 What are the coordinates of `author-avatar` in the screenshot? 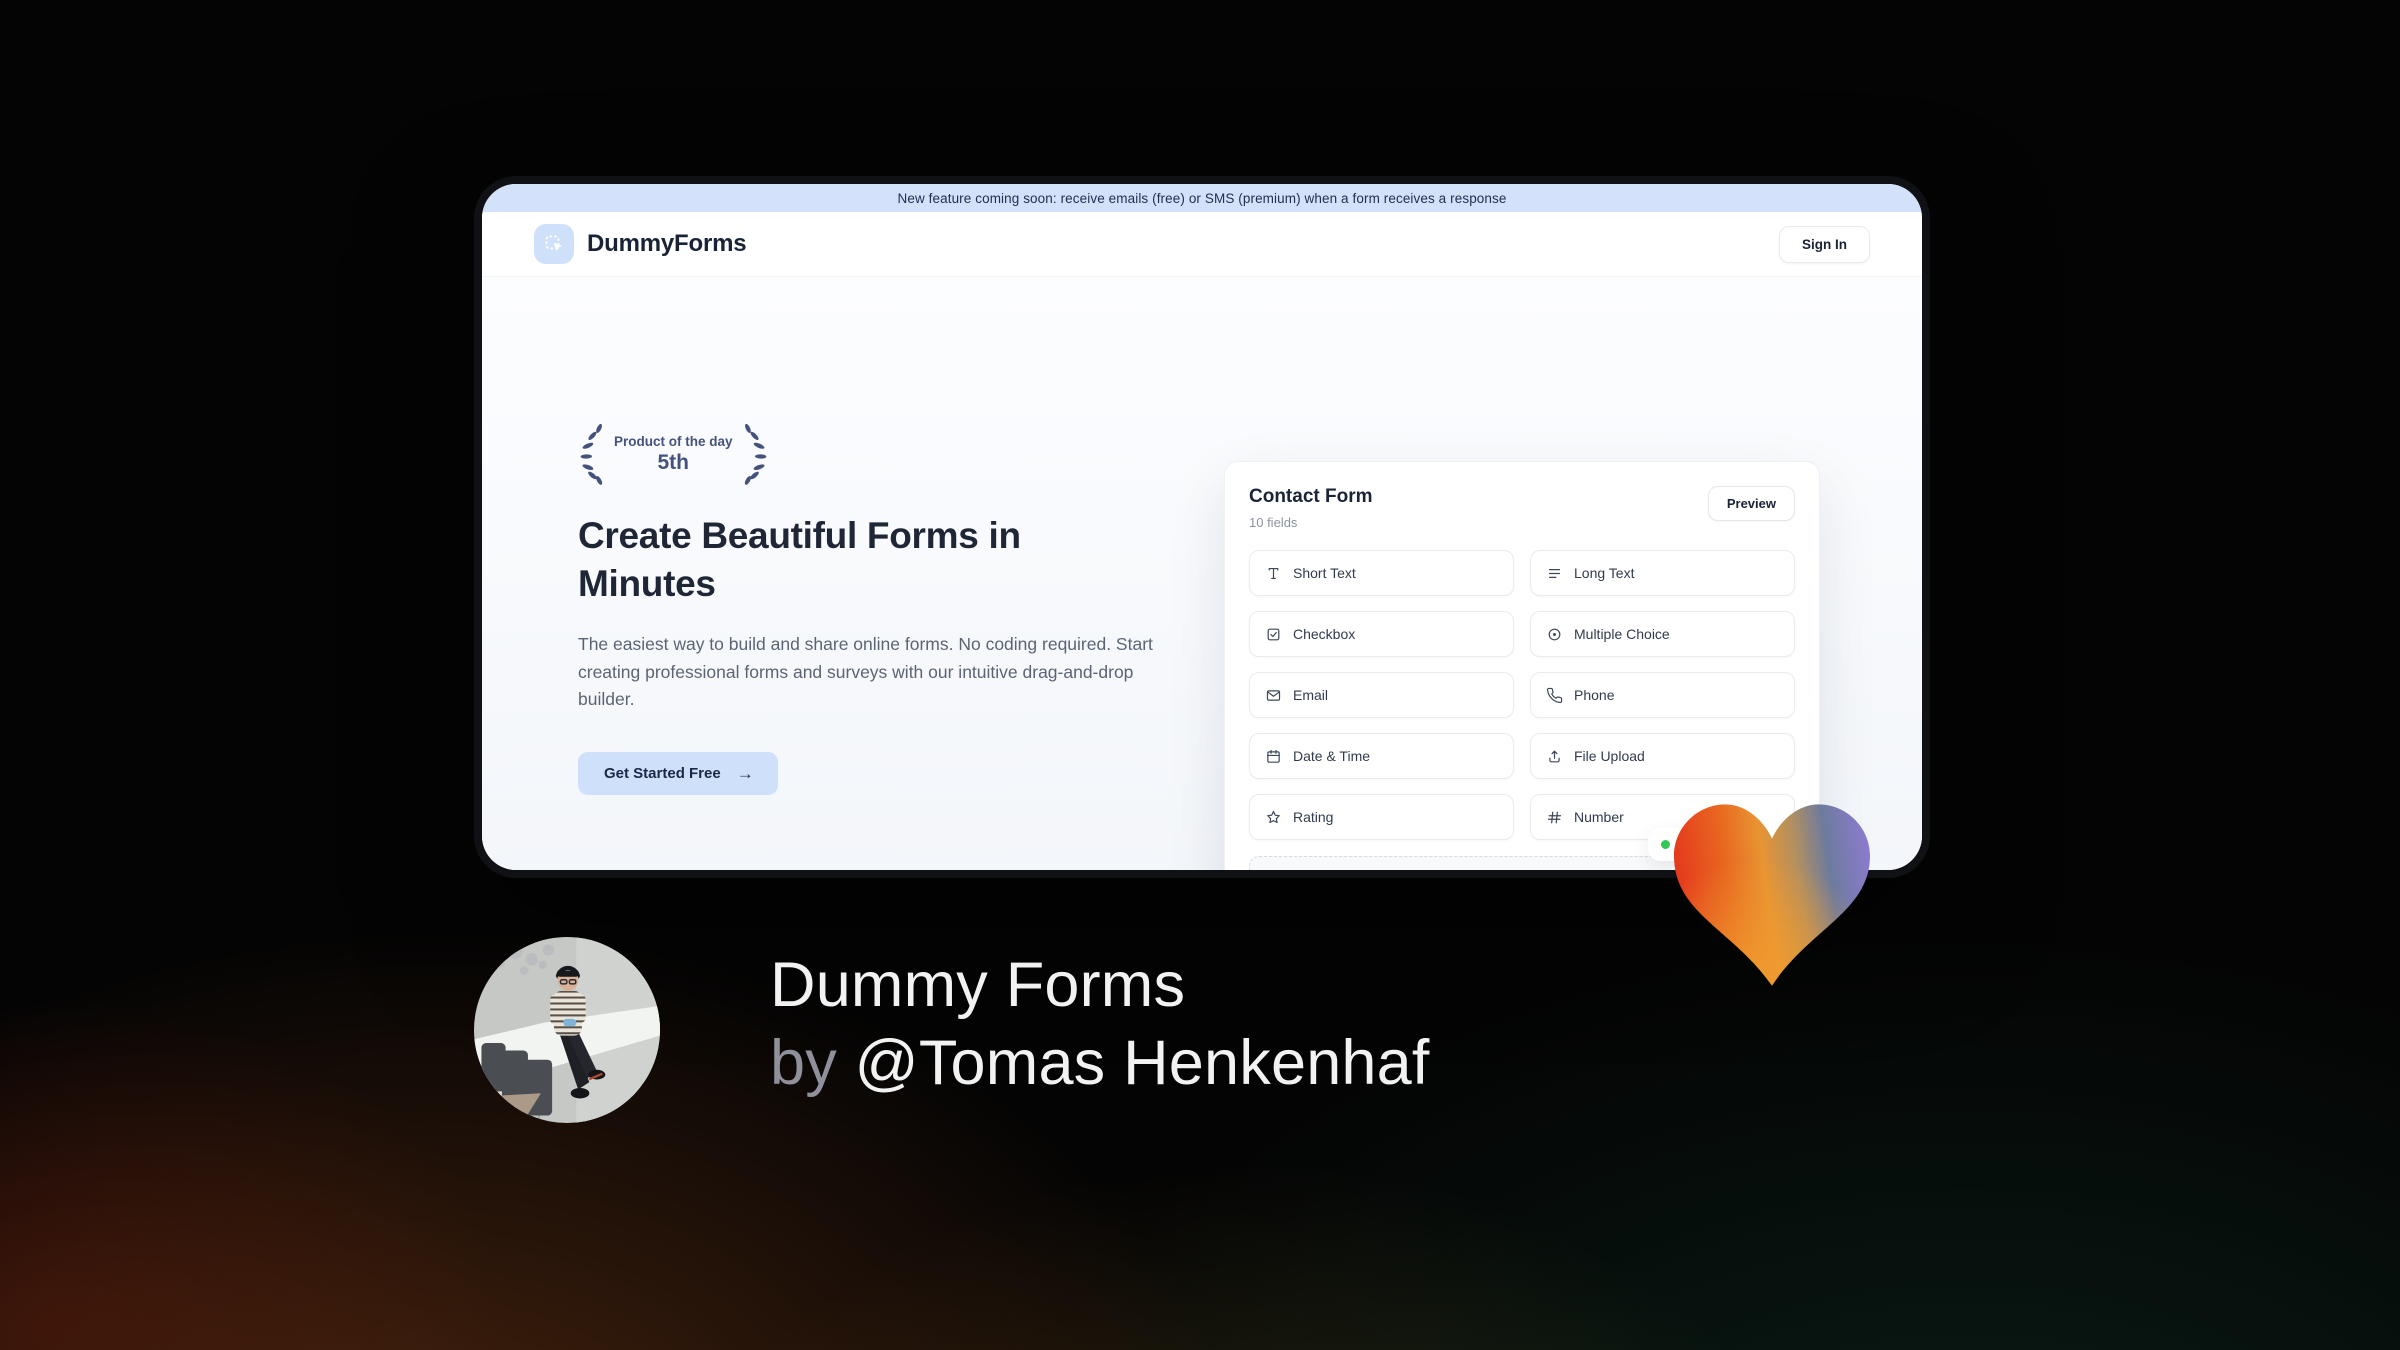 It's located at (567, 1030).